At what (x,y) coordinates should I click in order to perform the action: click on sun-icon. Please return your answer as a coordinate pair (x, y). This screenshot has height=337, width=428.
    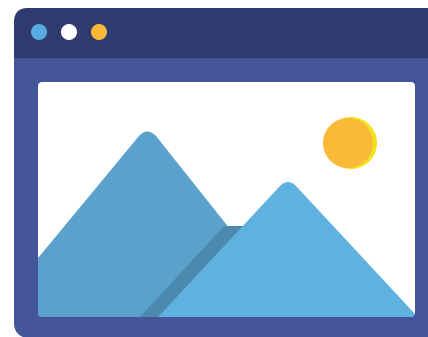
    Looking at the image, I should click on (348, 143).